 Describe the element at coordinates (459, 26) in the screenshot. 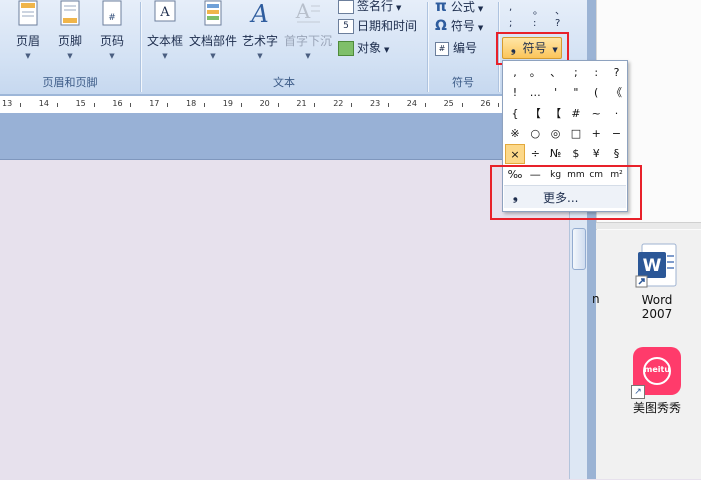

I see `symbol-button: Ω 符号 ▼` at that location.